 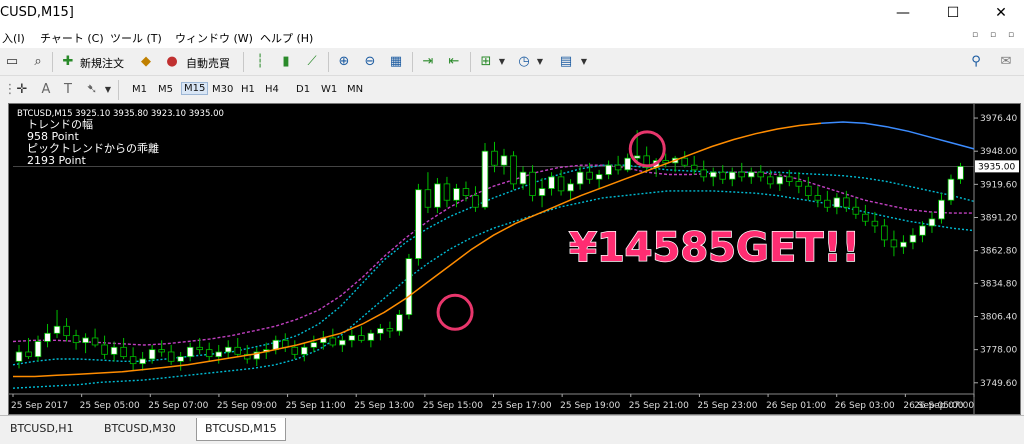 What do you see at coordinates (68, 62) in the screenshot?
I see `new-order-icon: ✚` at bounding box center [68, 62].